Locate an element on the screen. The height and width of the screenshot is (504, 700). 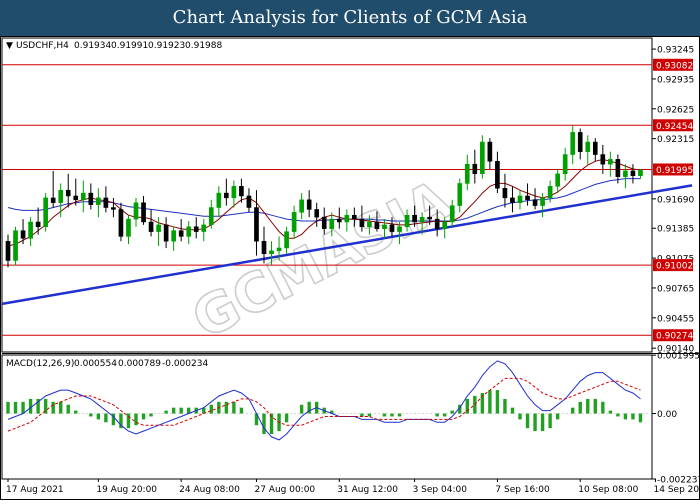
ohlc-readout-value: 0.91988 is located at coordinates (203, 46).